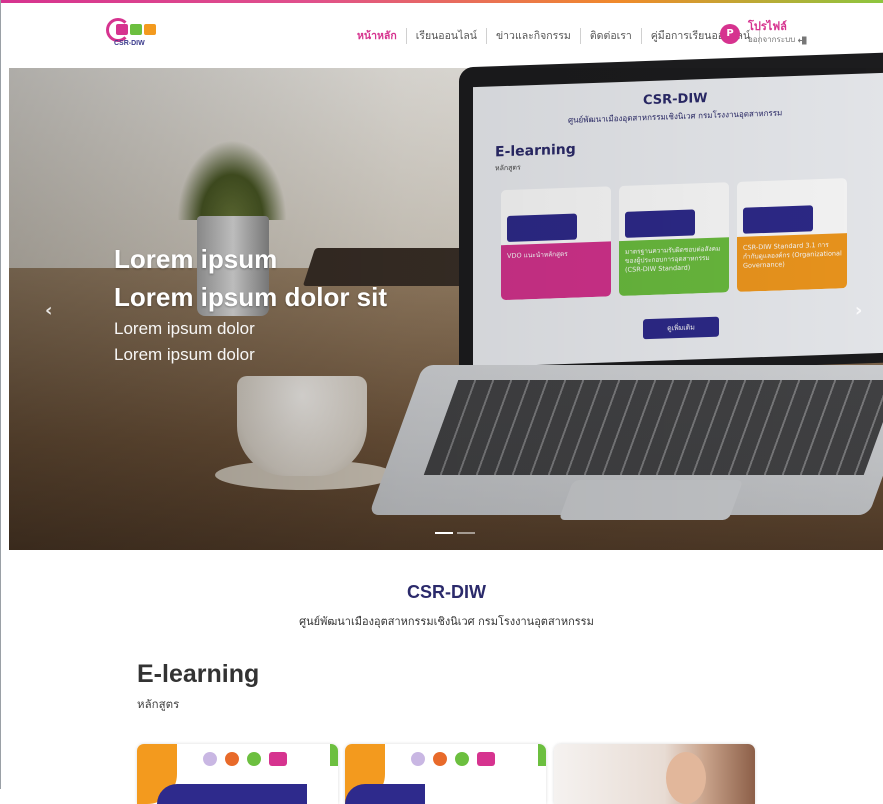  What do you see at coordinates (556, 243) in the screenshot?
I see `screen-card-1: VDO แนะนำหลักสูตร` at bounding box center [556, 243].